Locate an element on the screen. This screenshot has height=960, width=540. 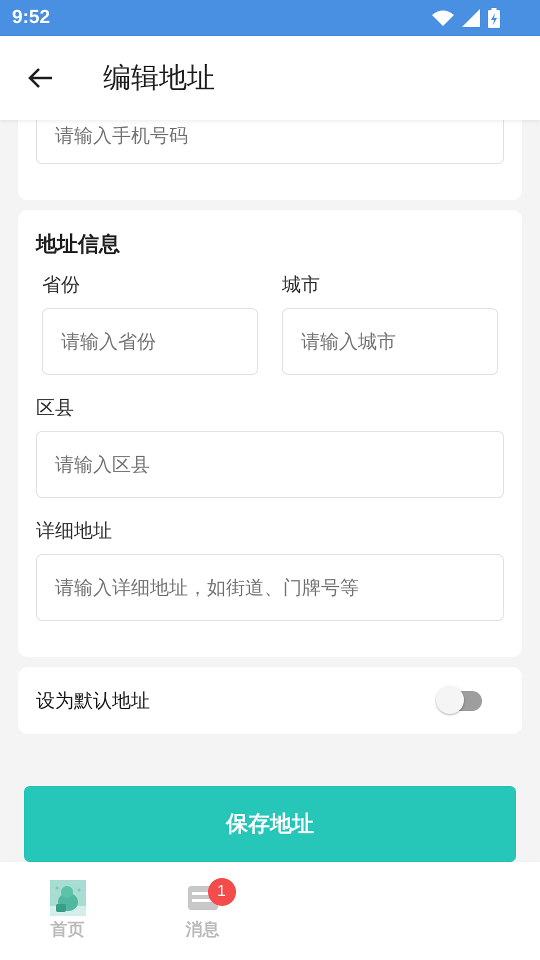
unread-badge: 1 is located at coordinates (222, 892).